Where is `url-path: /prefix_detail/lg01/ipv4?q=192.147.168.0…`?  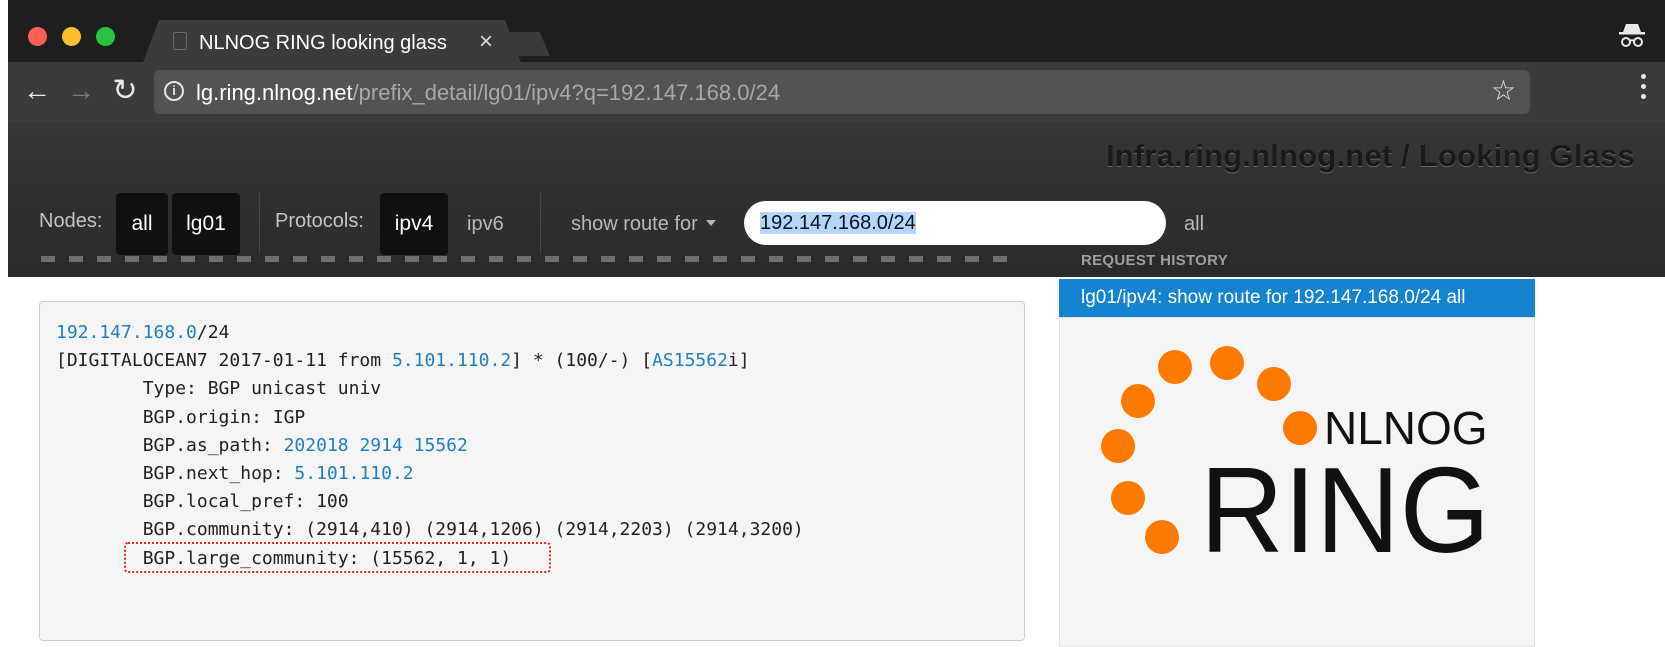 url-path: /prefix_detail/lg01/ipv4?q=192.147.168.0… is located at coordinates (566, 92).